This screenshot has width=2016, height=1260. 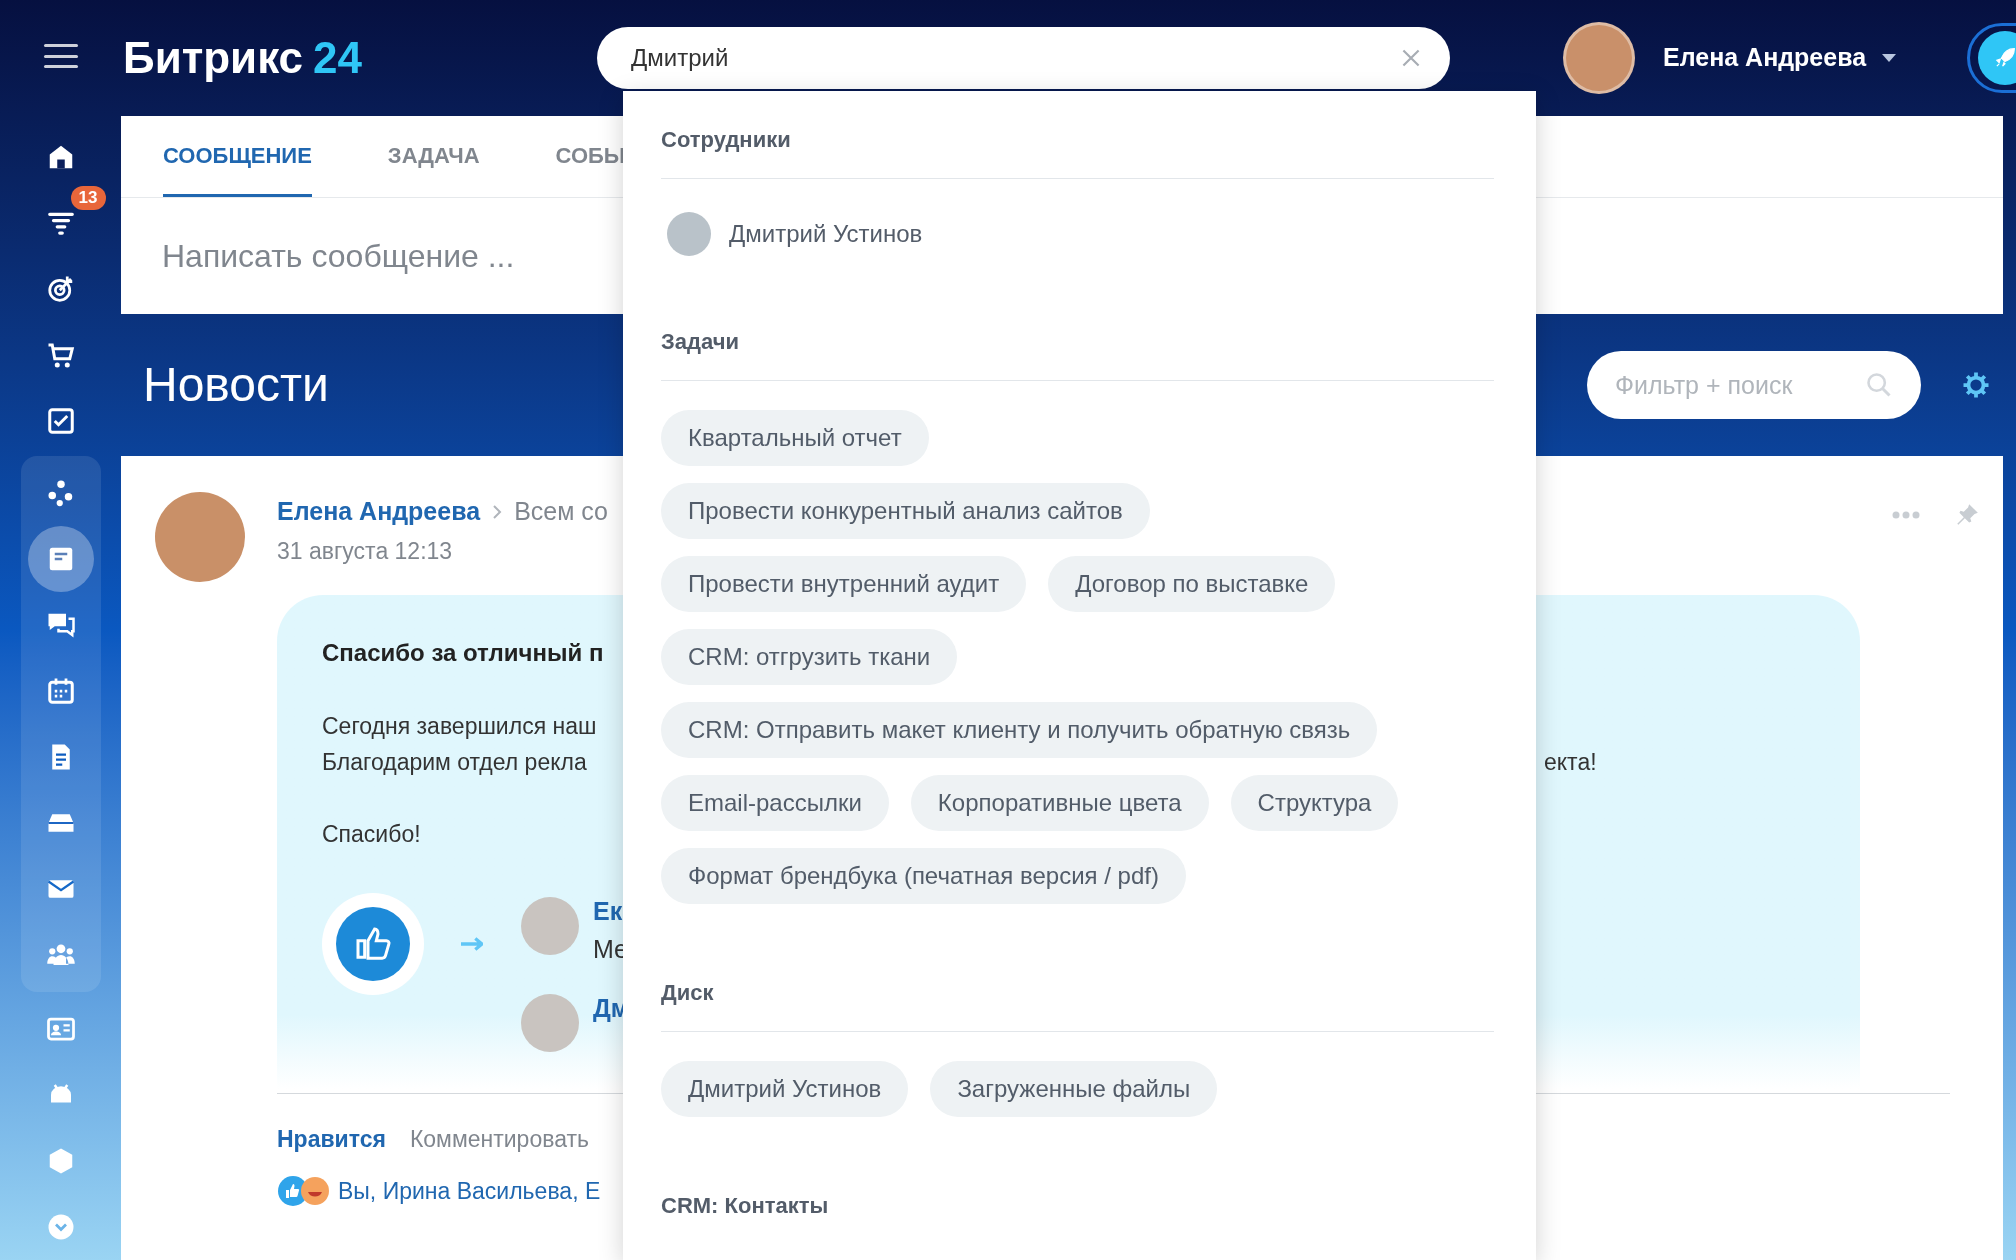 What do you see at coordinates (1967, 515) in the screenshot?
I see `pin-icon` at bounding box center [1967, 515].